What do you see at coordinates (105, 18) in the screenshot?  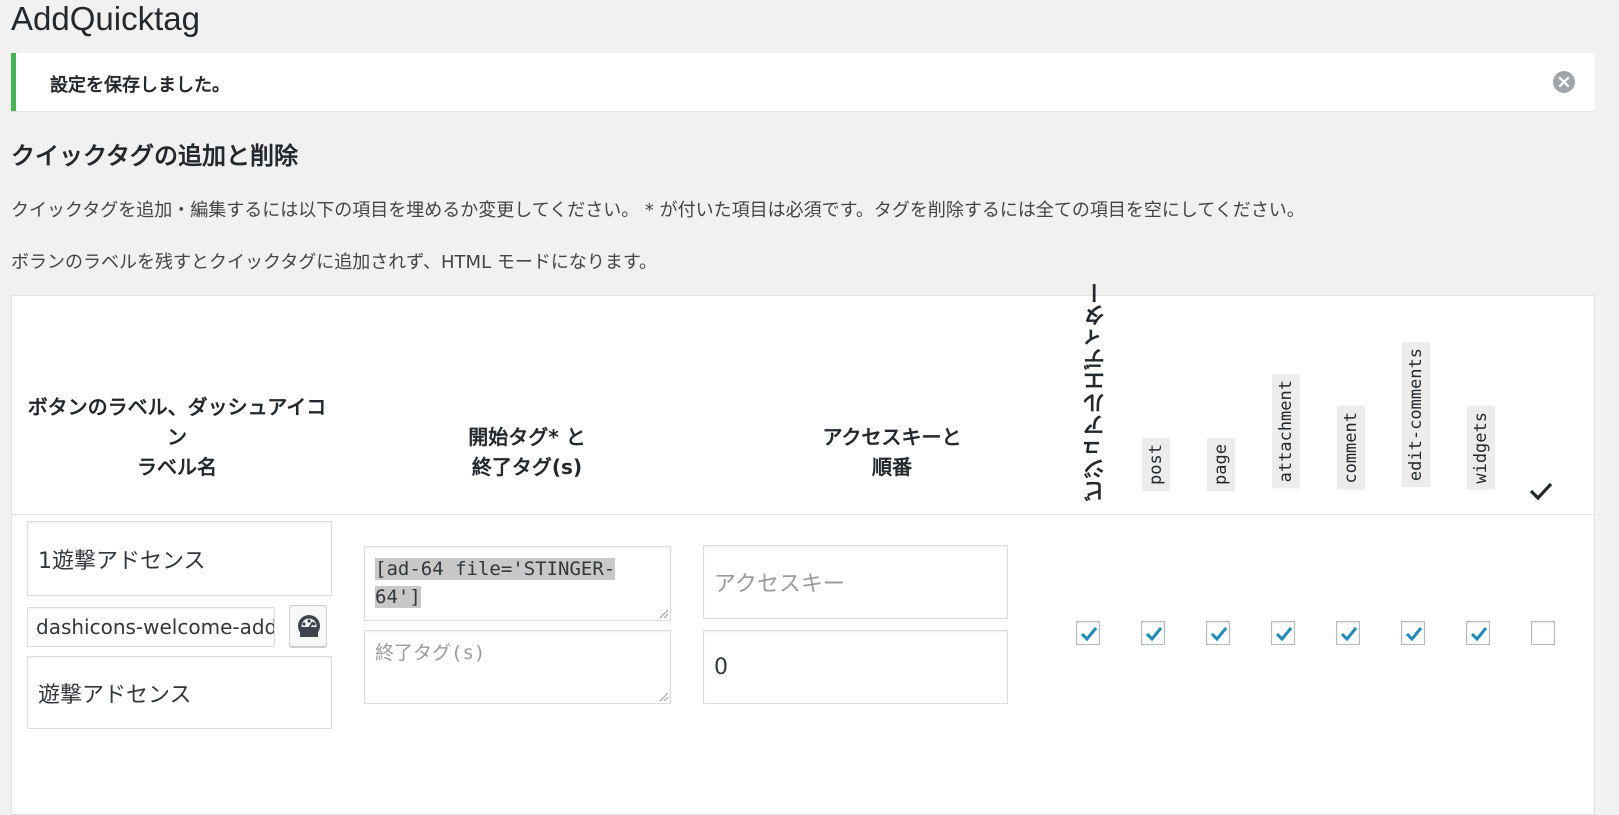 I see `page-title: AddQuicktag` at bounding box center [105, 18].